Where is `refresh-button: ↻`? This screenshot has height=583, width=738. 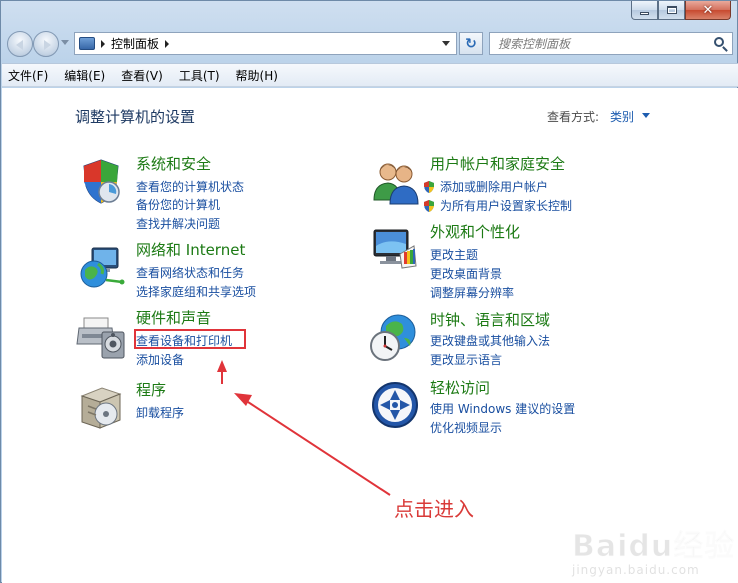 refresh-button: ↻ is located at coordinates (471, 43).